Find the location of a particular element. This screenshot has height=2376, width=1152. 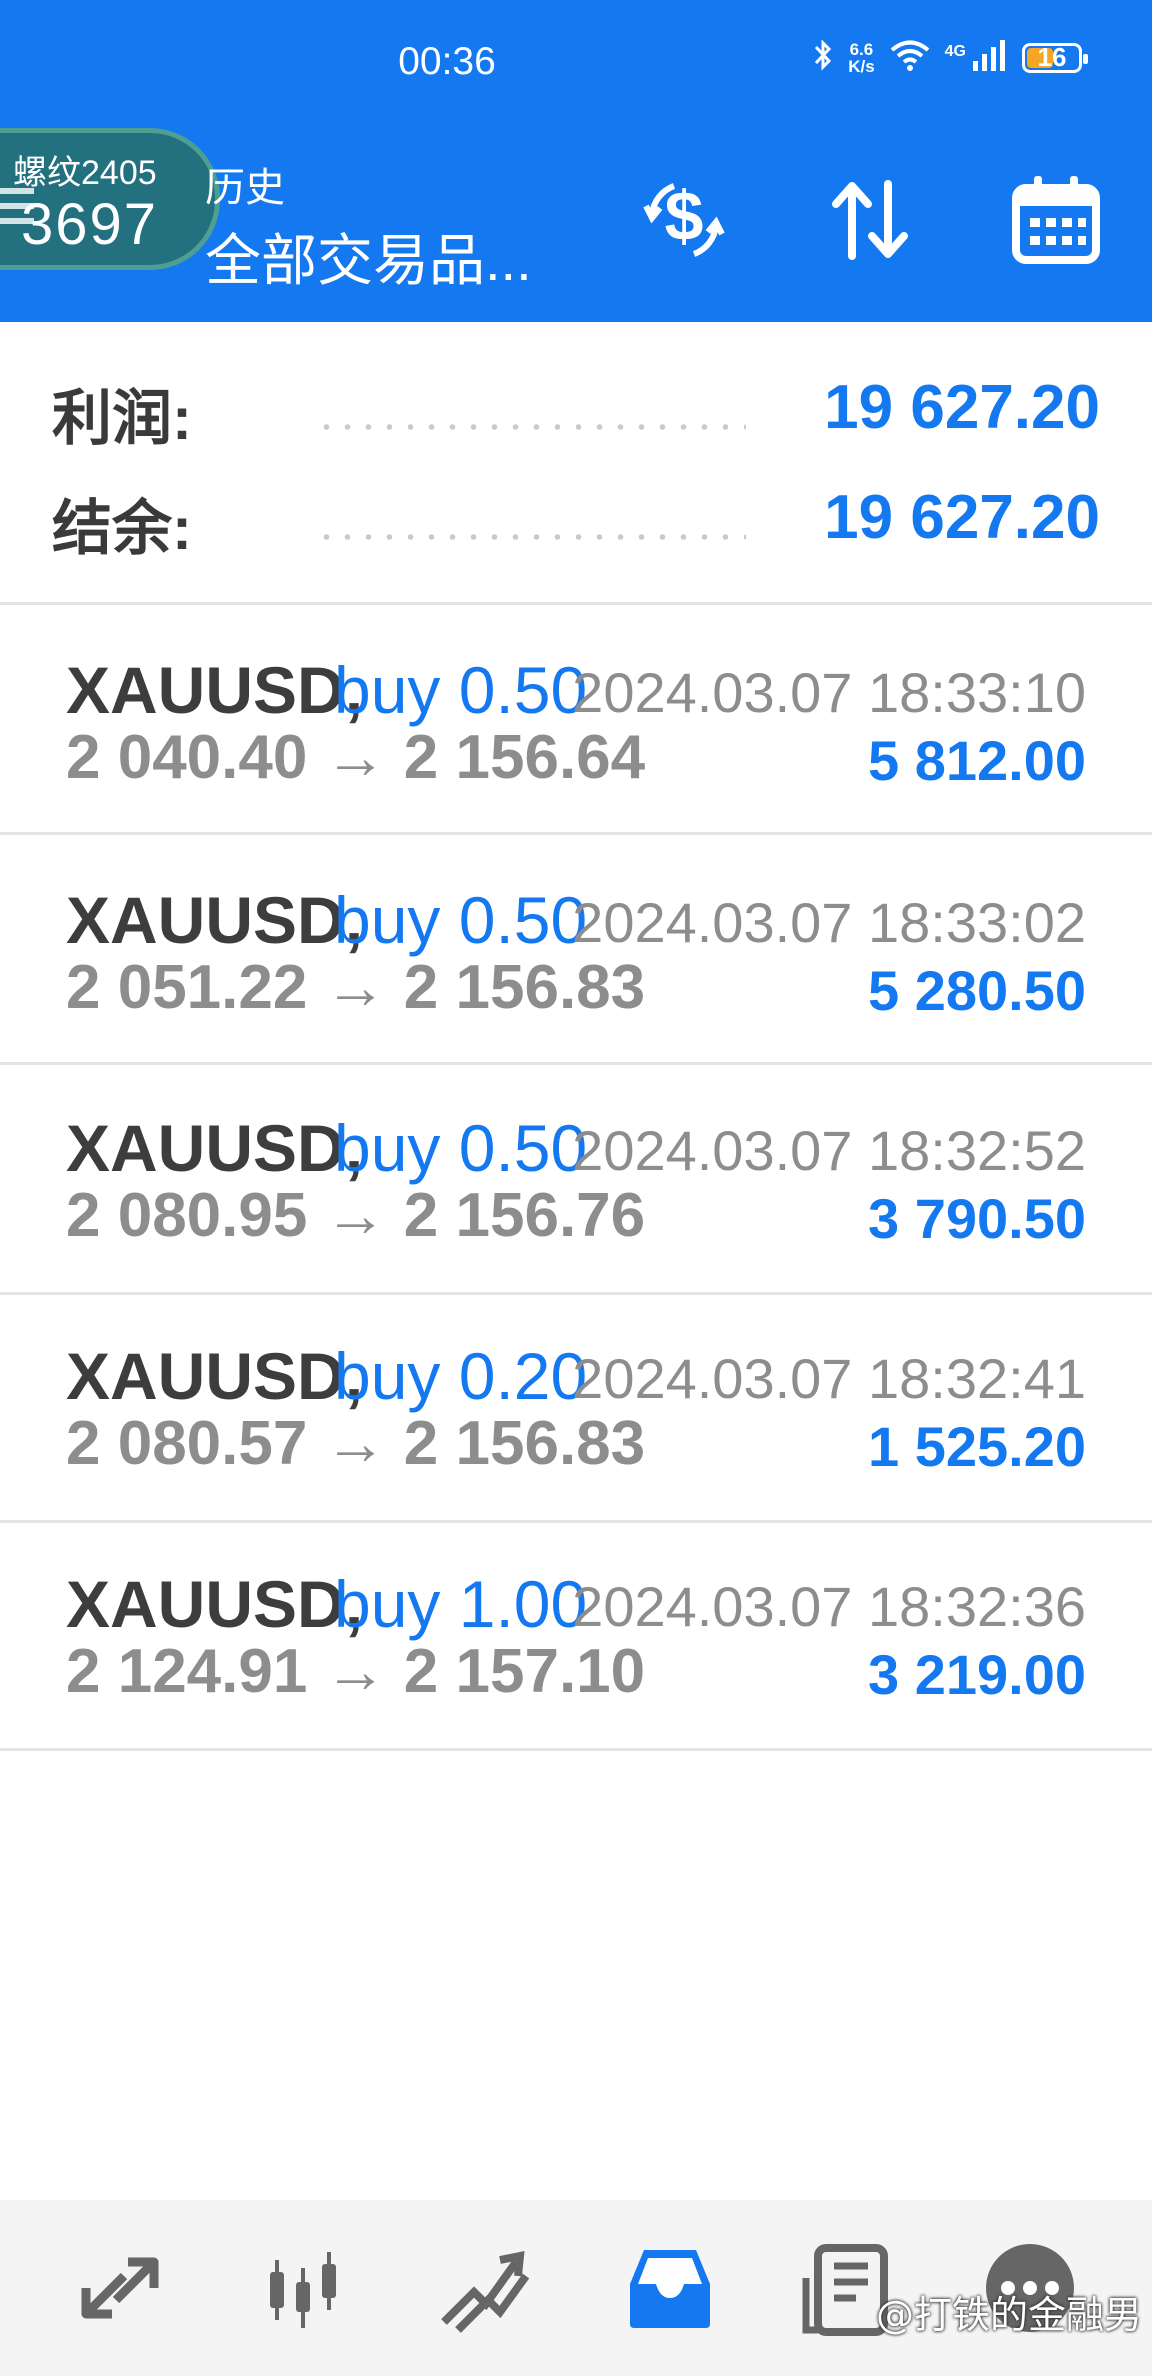

net-speed: 6.6 K/s is located at coordinates (861, 57).